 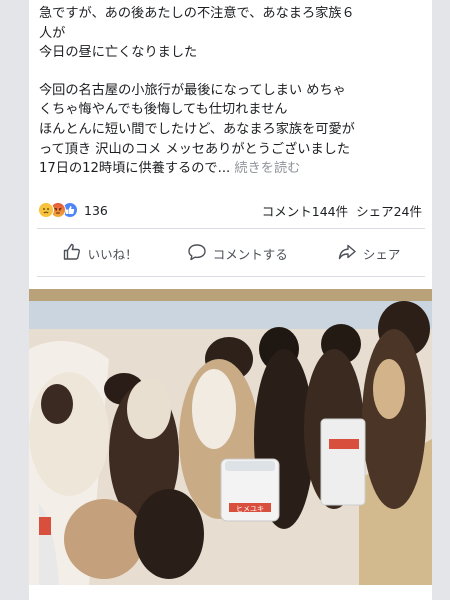 What do you see at coordinates (389, 211) in the screenshot?
I see `share-count-link: シェア24件` at bounding box center [389, 211].